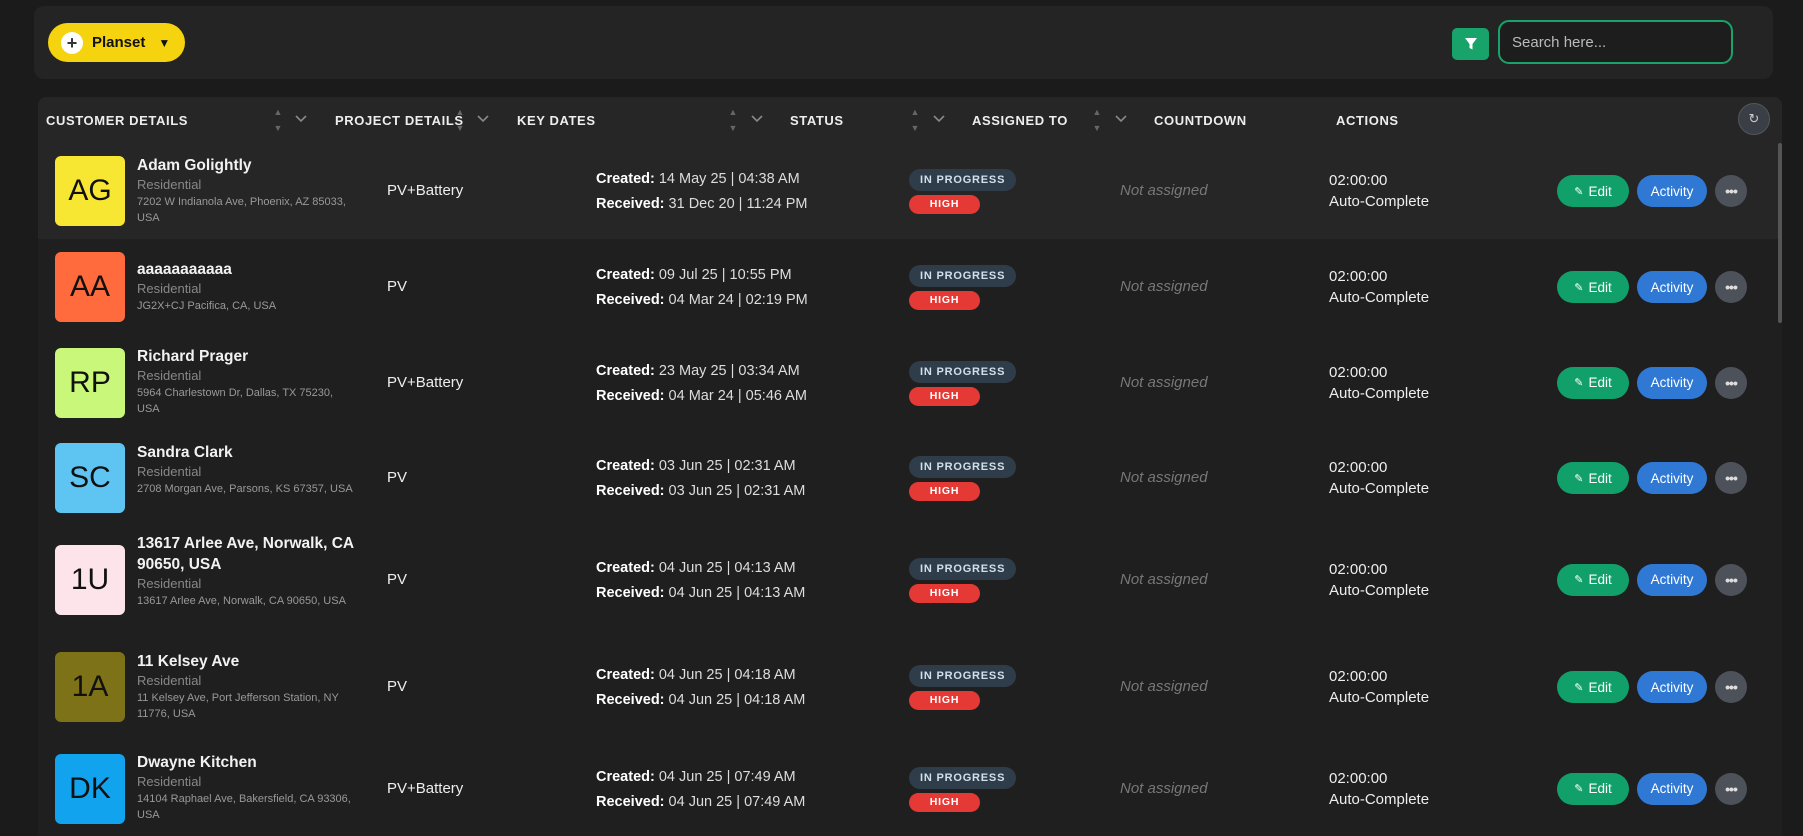  What do you see at coordinates (944, 300) in the screenshot?
I see `priority-badge: HIGH` at bounding box center [944, 300].